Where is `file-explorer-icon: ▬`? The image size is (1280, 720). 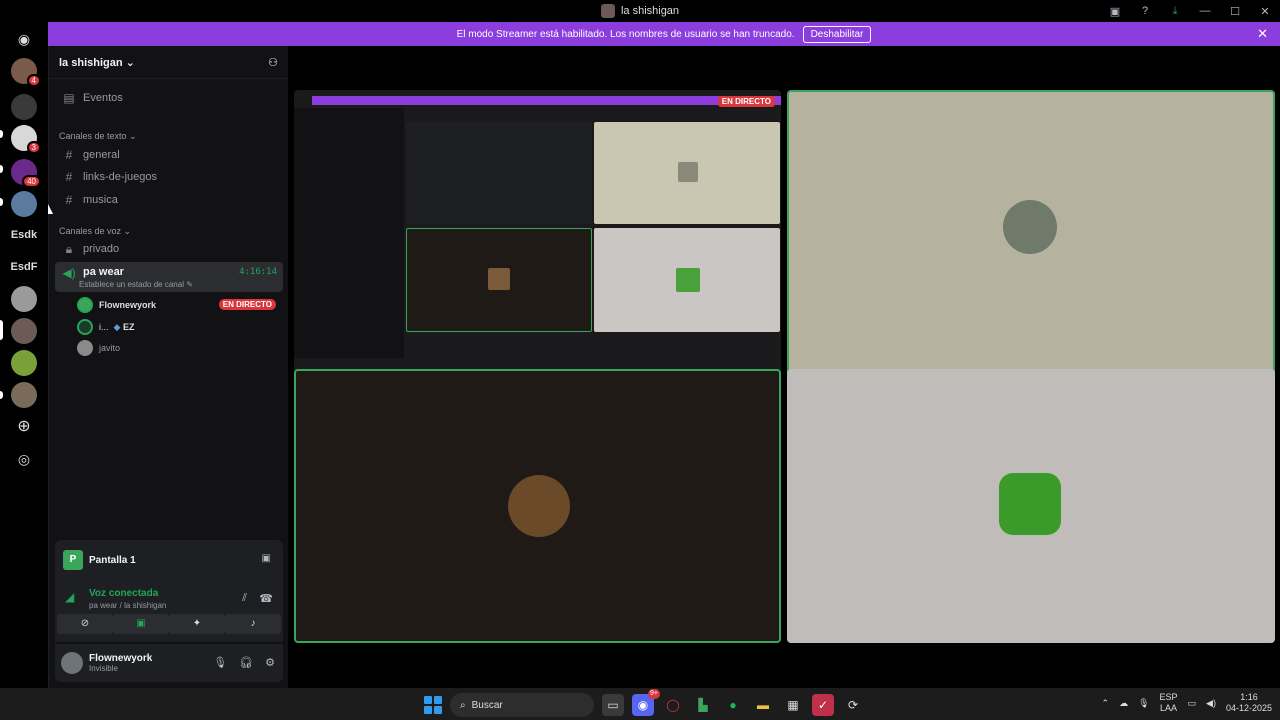 file-explorer-icon: ▬ is located at coordinates (763, 705).